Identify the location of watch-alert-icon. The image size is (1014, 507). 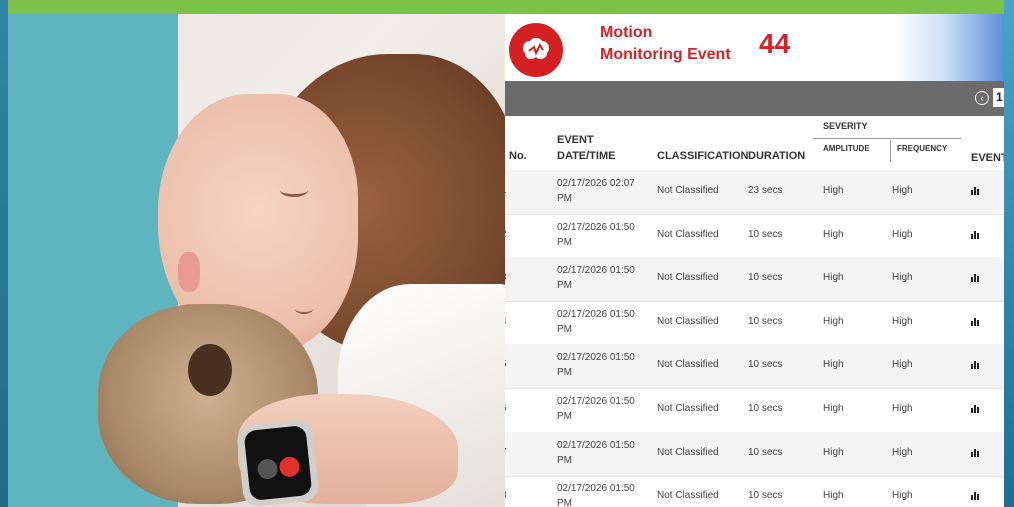
(289, 466).